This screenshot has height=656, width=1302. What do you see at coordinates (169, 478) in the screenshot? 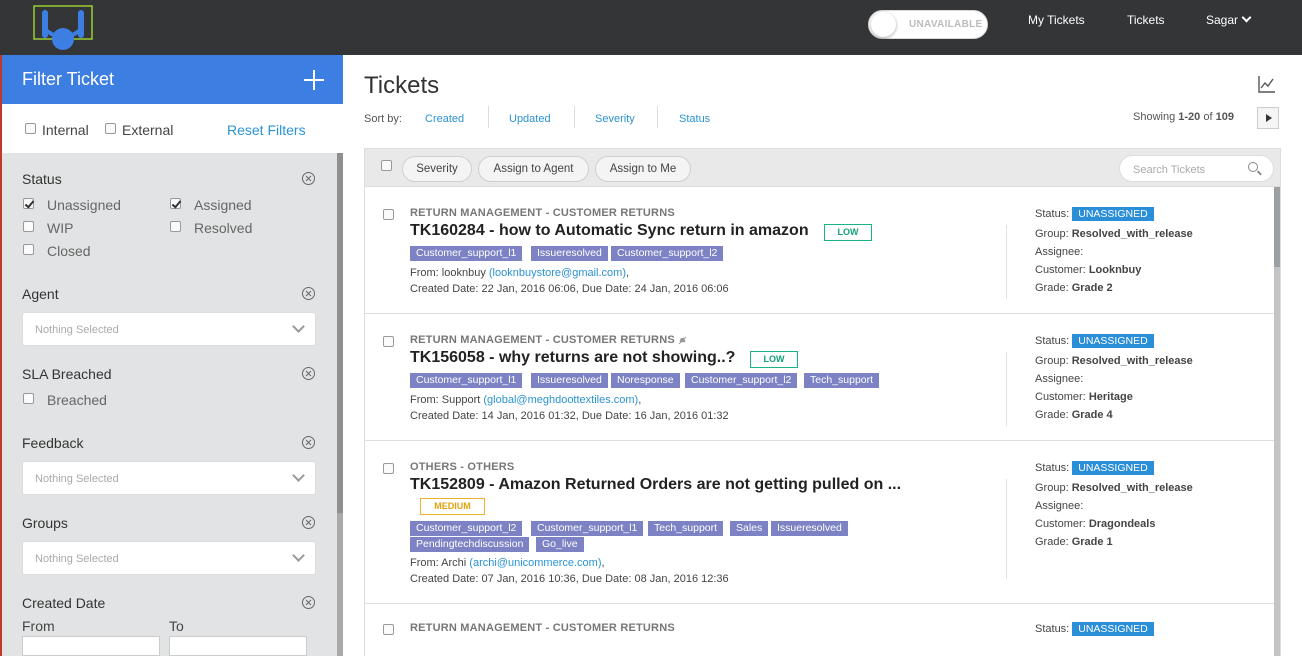
I see `feedback-select: Nothing Selected` at bounding box center [169, 478].